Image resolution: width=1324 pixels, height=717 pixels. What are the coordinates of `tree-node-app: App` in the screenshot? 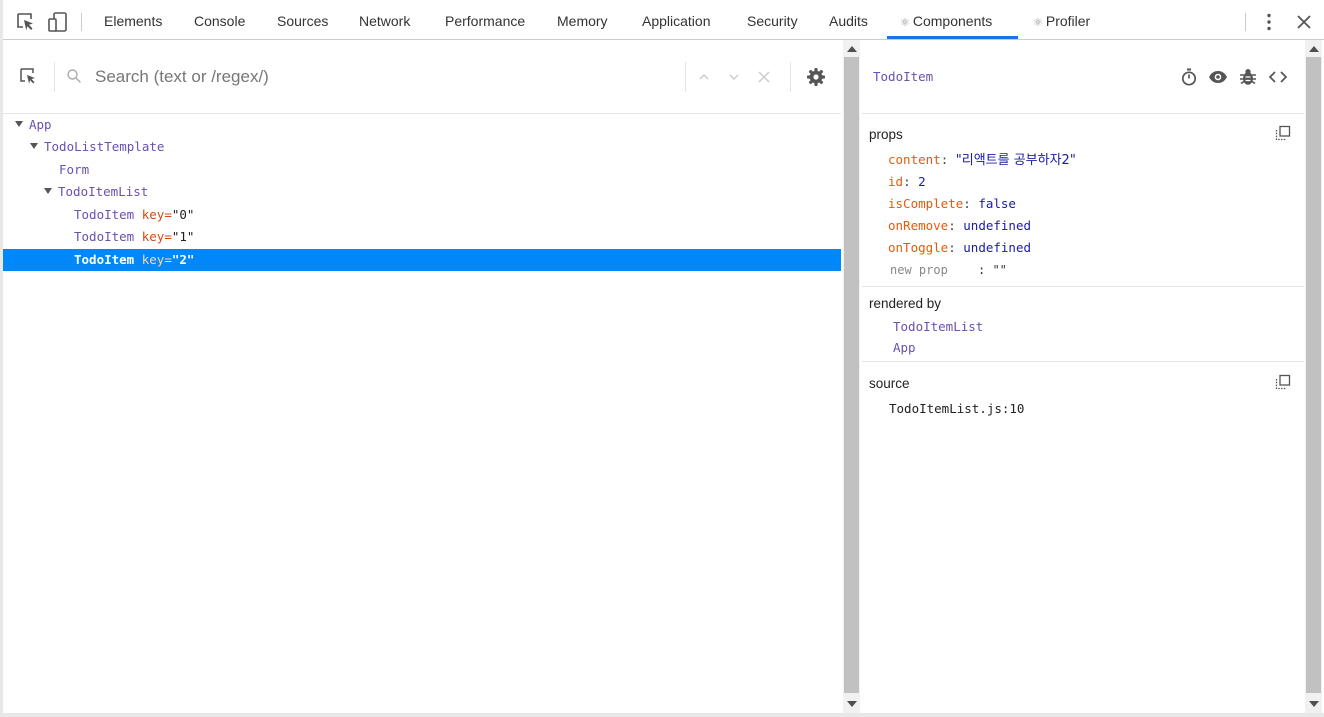 It's located at (422, 125).